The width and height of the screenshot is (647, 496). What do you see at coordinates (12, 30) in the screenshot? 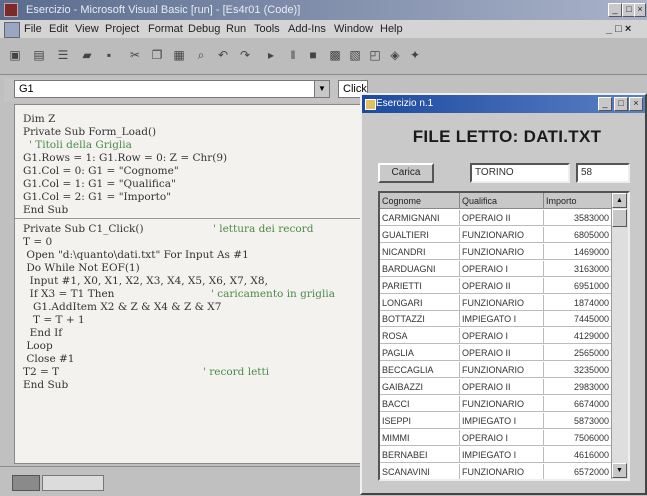
I see `code-window-icon` at bounding box center [12, 30].